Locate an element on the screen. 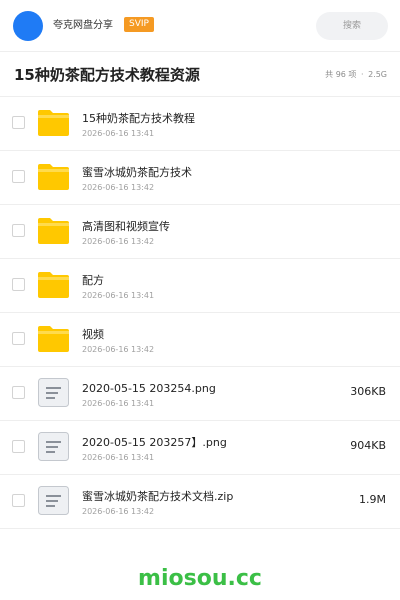 The width and height of the screenshot is (400, 600). file-size: 904KB is located at coordinates (368, 445).